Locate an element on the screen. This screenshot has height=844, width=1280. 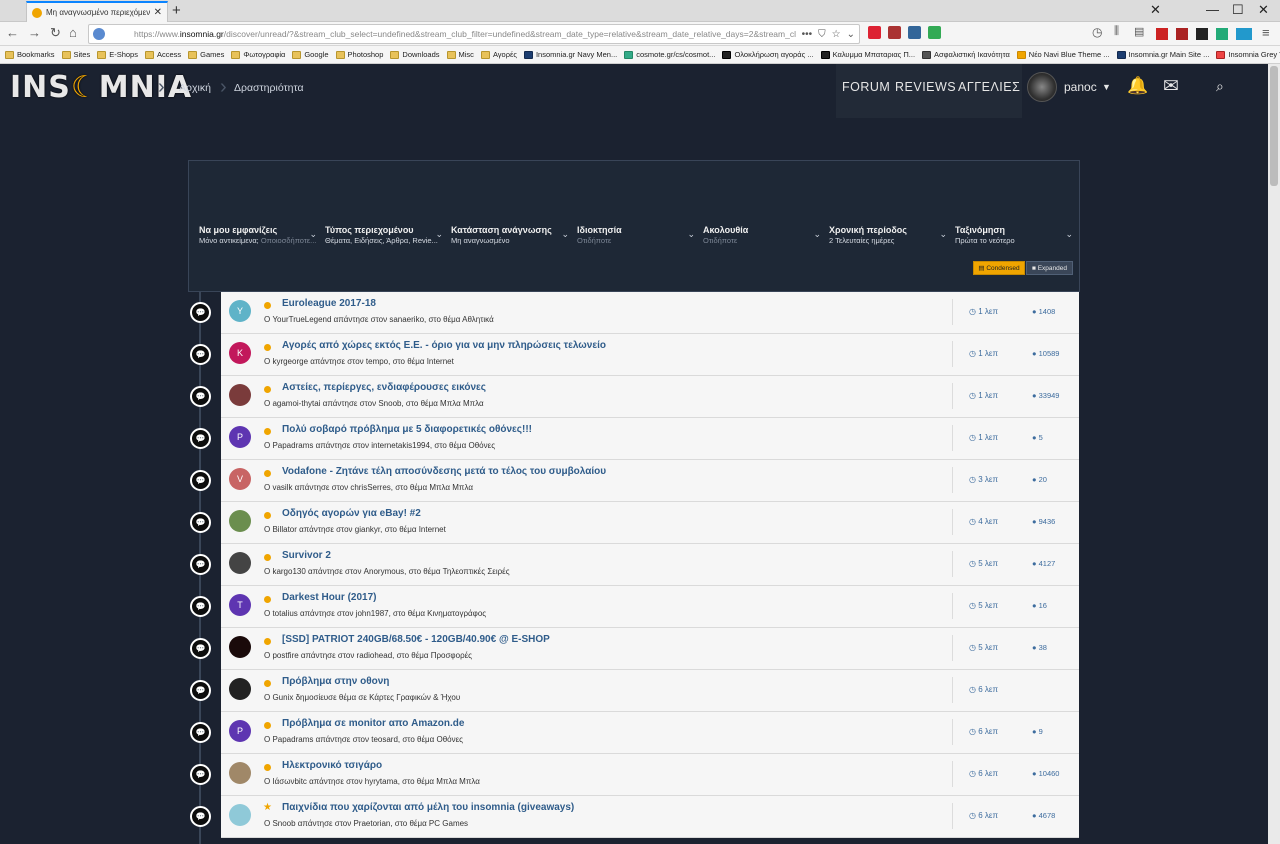
search-icon: ⌕ is located at coordinates (1220, 86).